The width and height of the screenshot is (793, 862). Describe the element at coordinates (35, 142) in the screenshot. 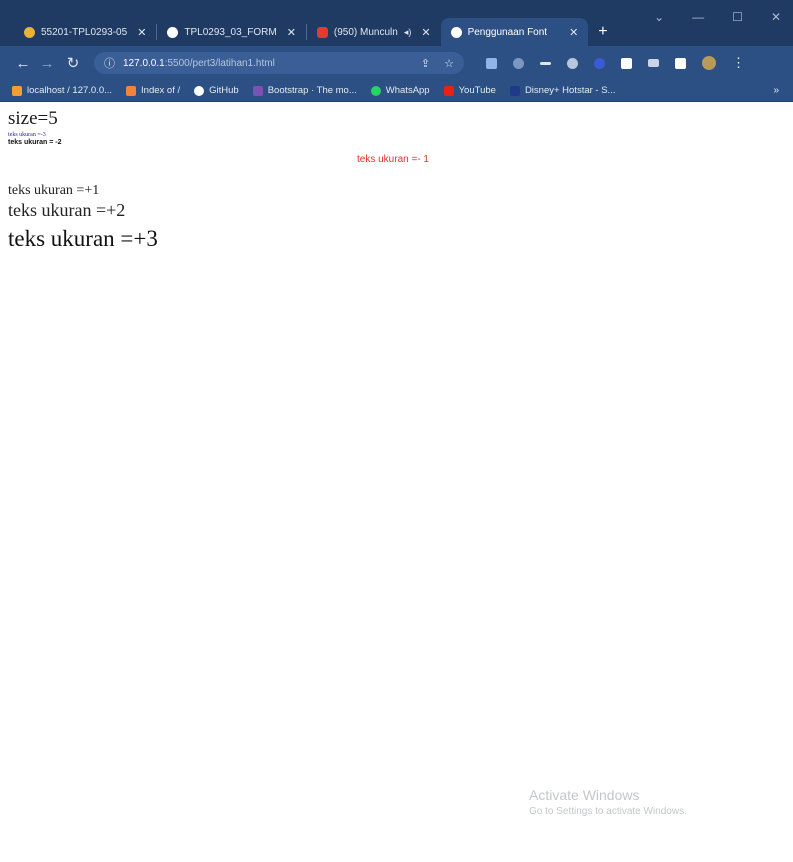

I see `text-size-minus2: teks ukuran = -2` at that location.